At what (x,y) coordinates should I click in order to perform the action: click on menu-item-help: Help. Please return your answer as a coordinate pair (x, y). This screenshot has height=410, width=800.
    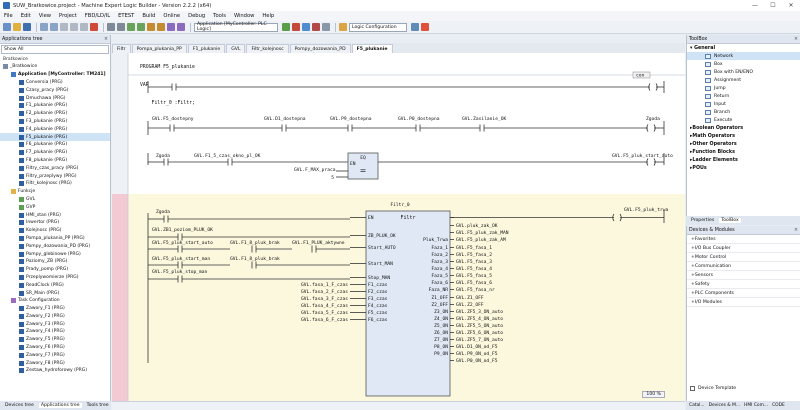
    Looking at the image, I should click on (268, 16).